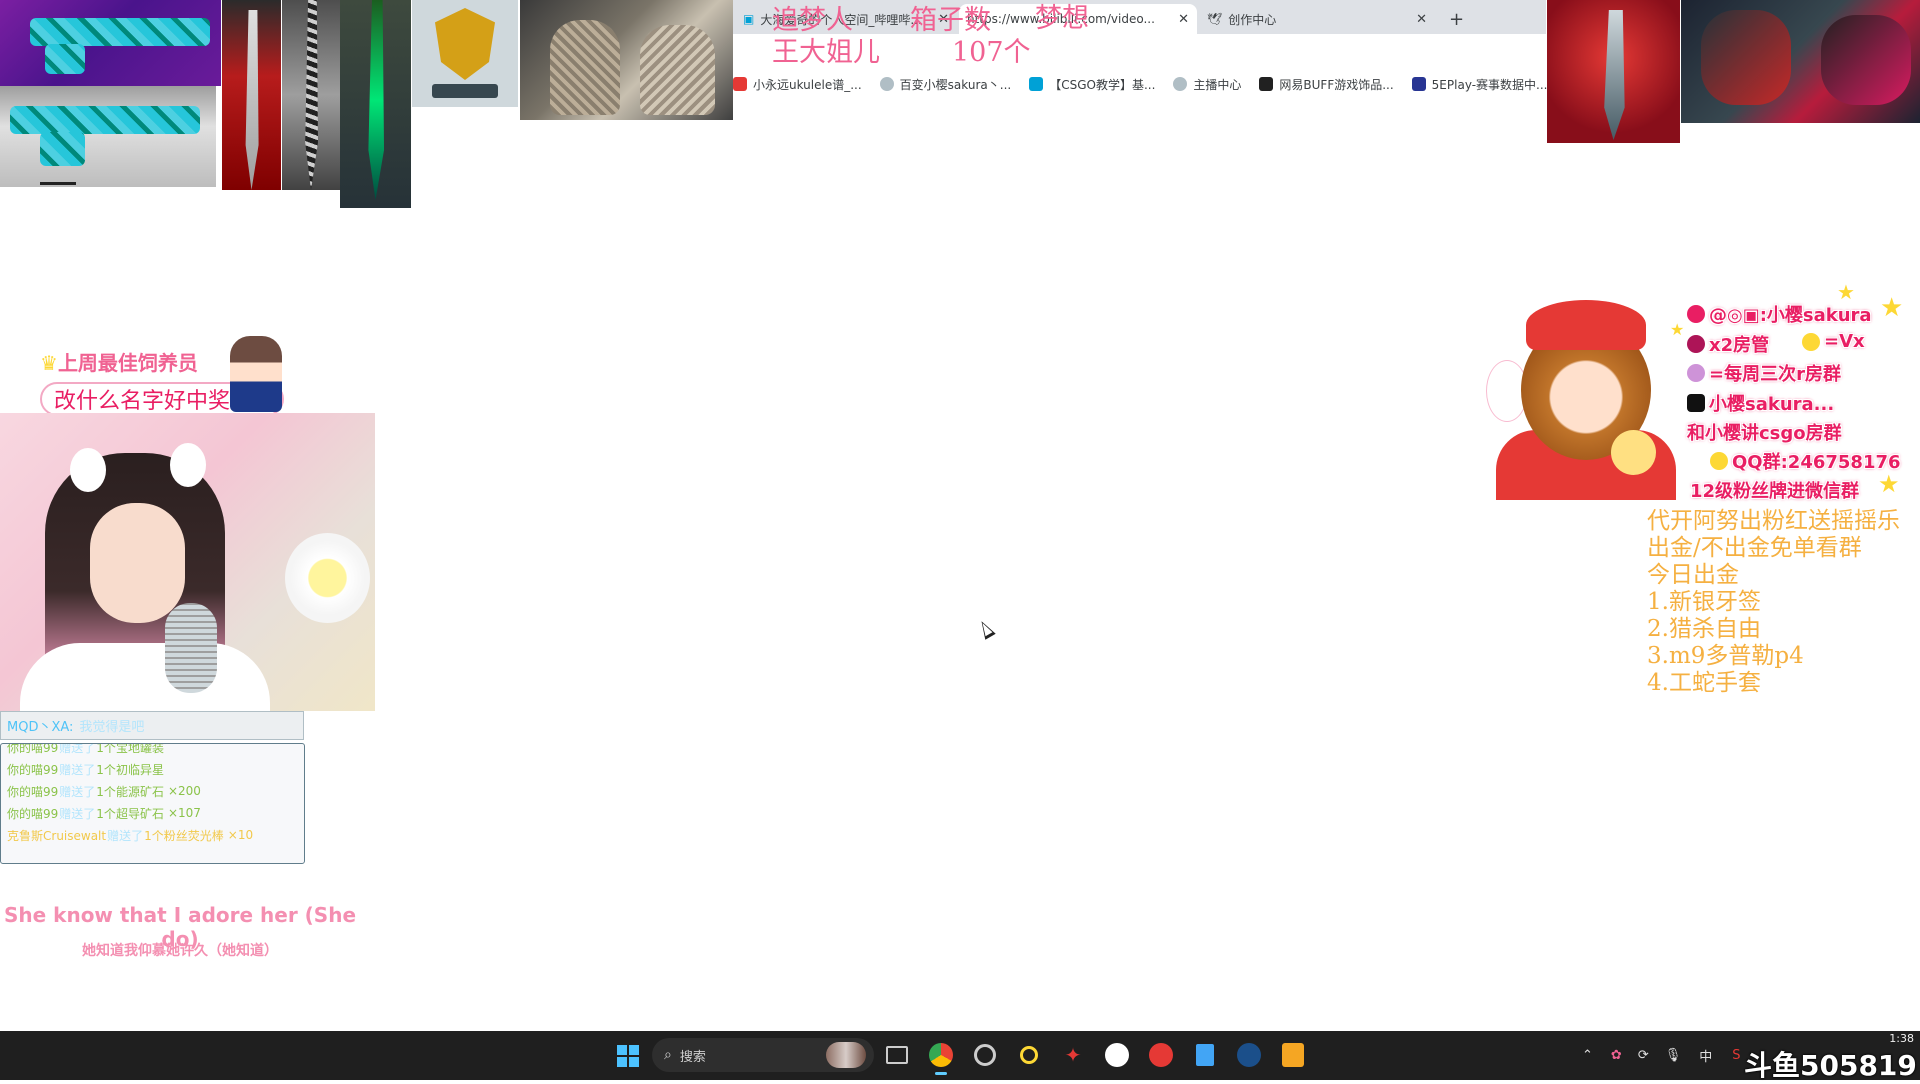  What do you see at coordinates (152, 725) in the screenshot?
I see `chat-message: MQD丶XA: 我觉得是吧` at bounding box center [152, 725].